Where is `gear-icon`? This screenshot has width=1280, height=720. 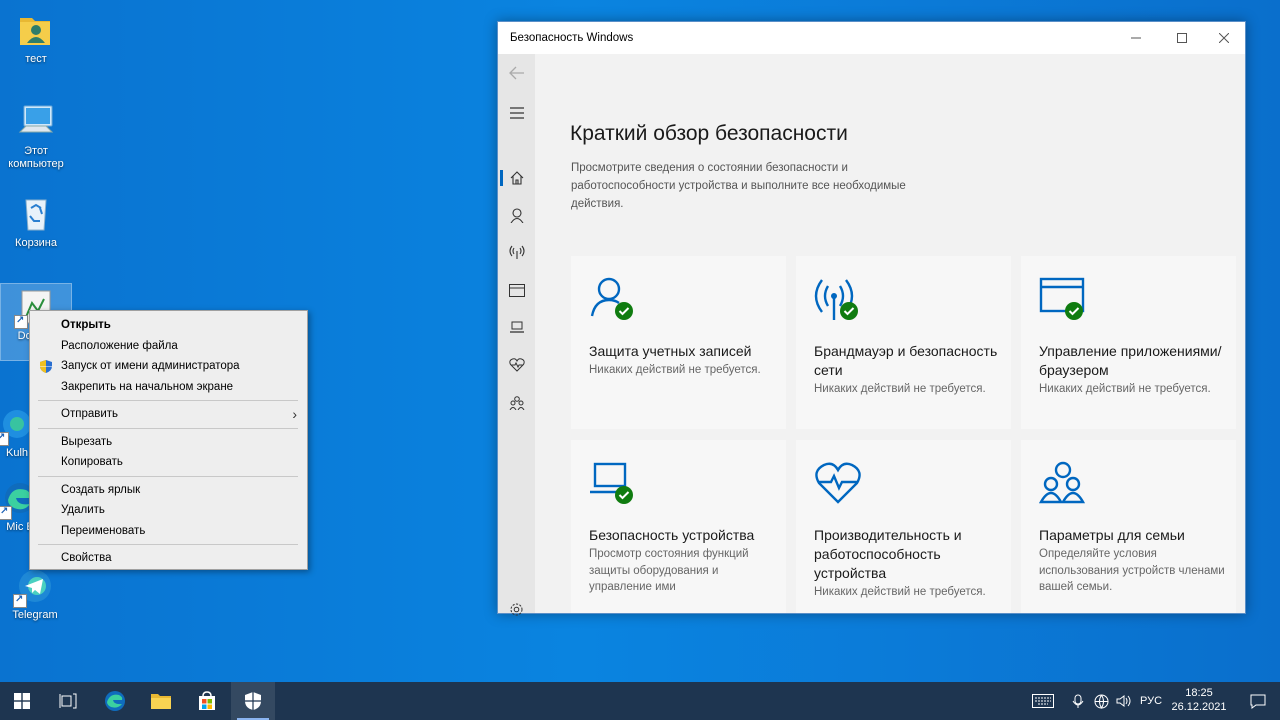 gear-icon is located at coordinates (516, 609).